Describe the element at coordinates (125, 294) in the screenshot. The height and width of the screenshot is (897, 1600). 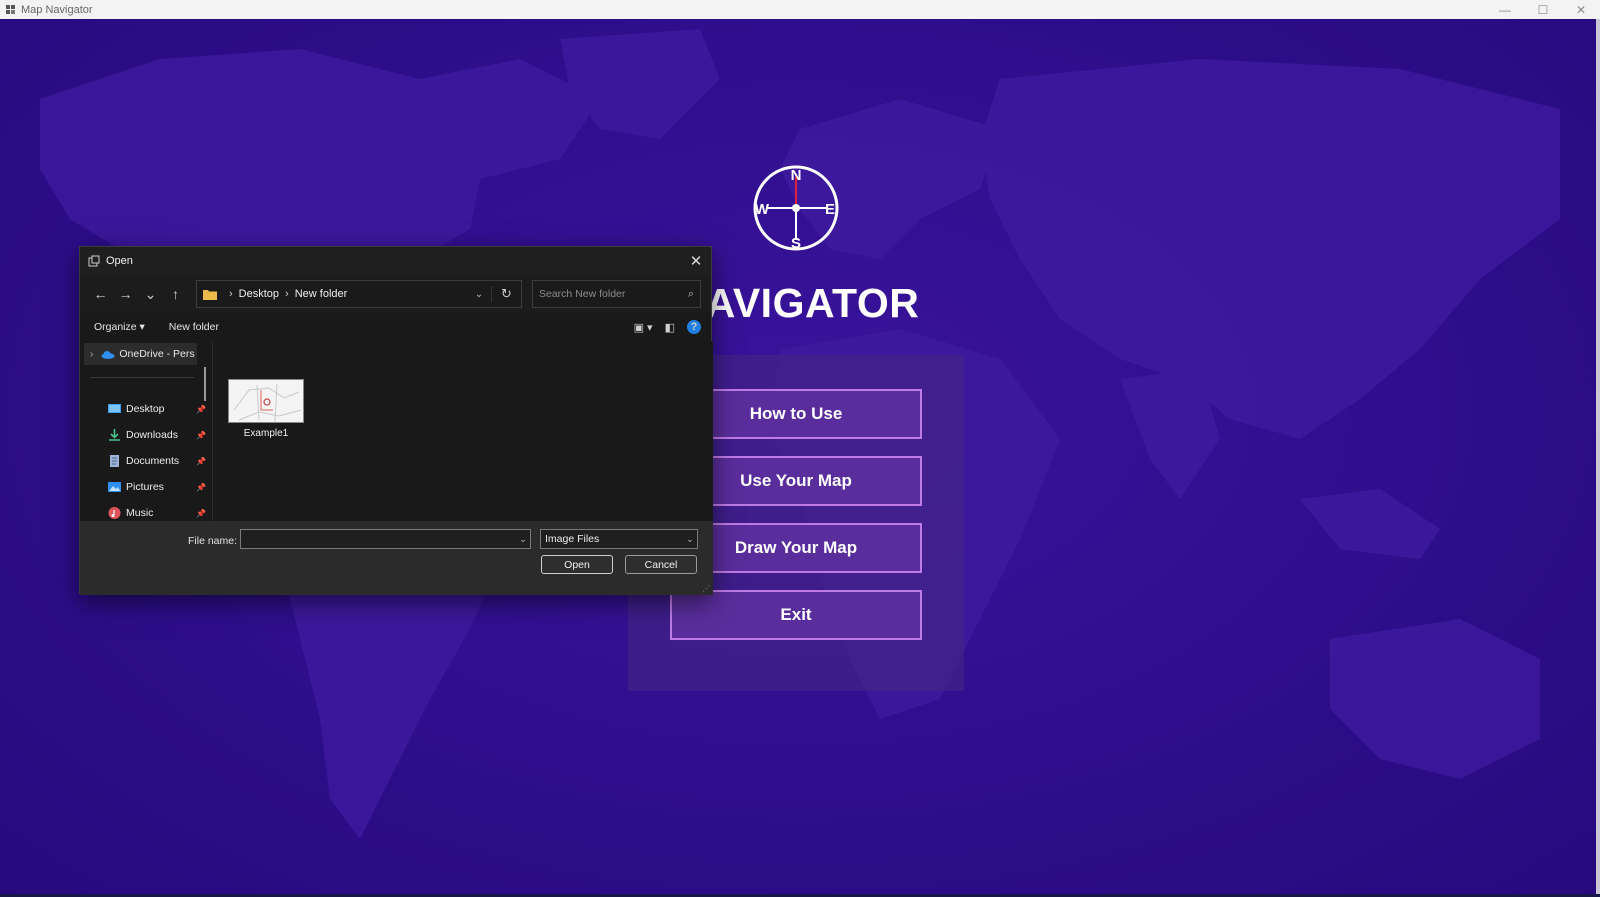
I see `forward-arrow-icon: →` at that location.